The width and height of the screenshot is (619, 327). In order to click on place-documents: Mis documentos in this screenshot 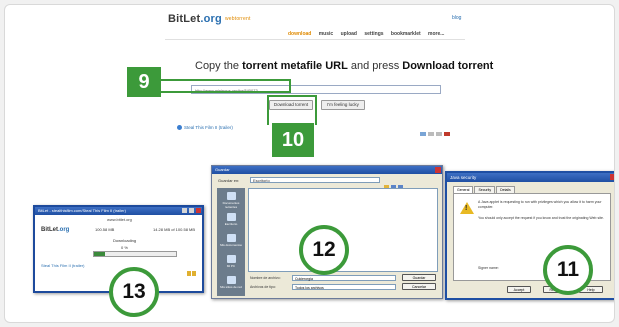, I will do `click(231, 240)`.